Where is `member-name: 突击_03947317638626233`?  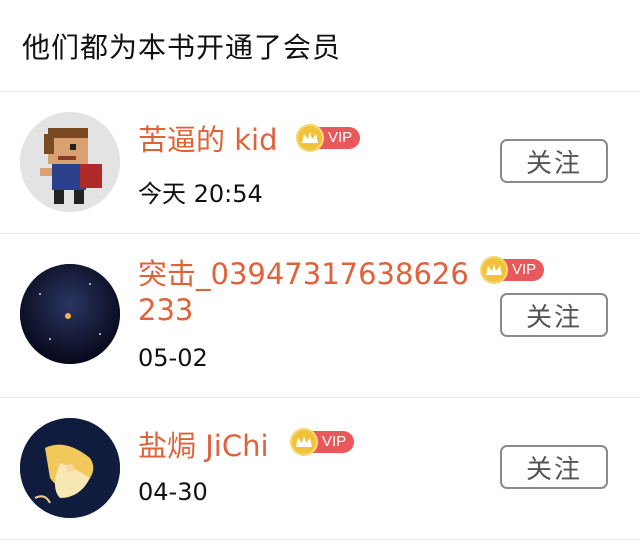 member-name: 突击_03947317638626233 is located at coordinates (308, 292).